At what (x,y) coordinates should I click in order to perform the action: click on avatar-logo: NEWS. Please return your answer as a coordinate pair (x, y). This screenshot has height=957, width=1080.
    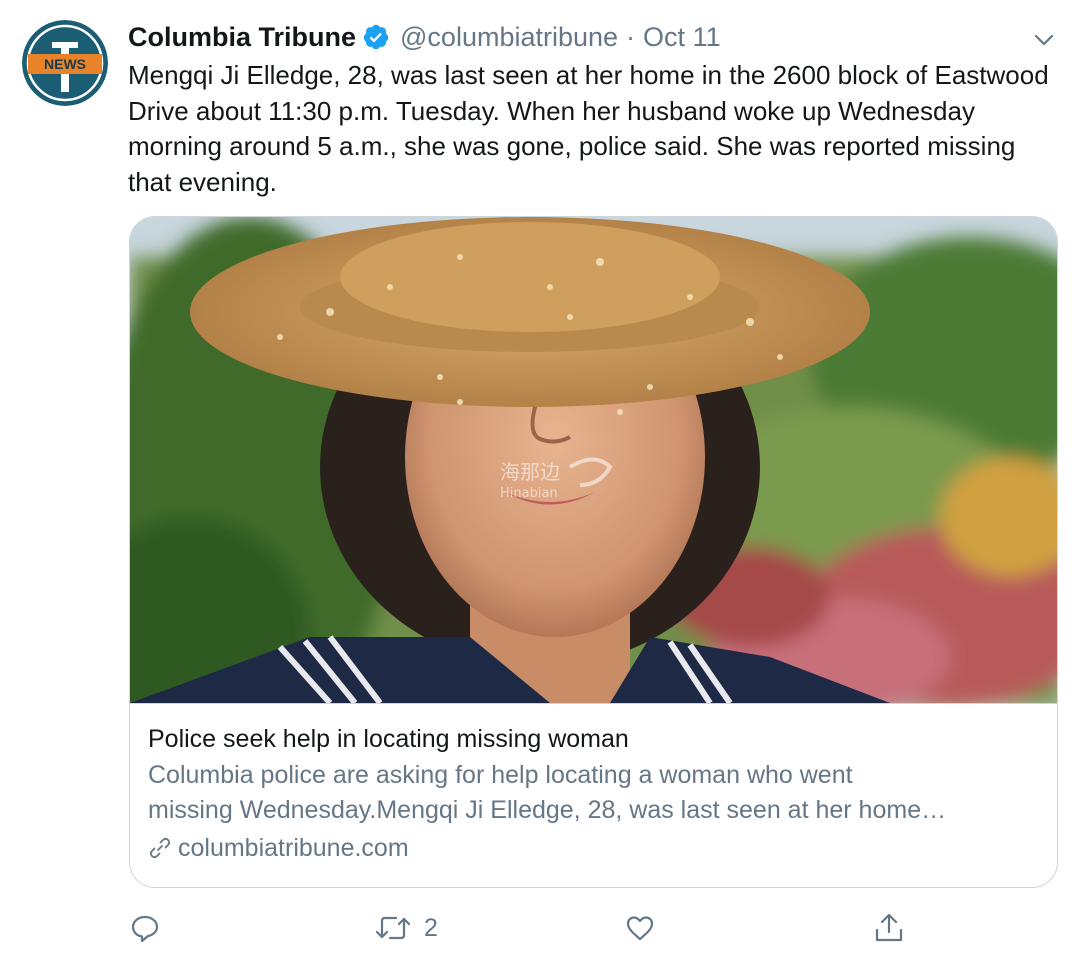
    Looking at the image, I should click on (65, 63).